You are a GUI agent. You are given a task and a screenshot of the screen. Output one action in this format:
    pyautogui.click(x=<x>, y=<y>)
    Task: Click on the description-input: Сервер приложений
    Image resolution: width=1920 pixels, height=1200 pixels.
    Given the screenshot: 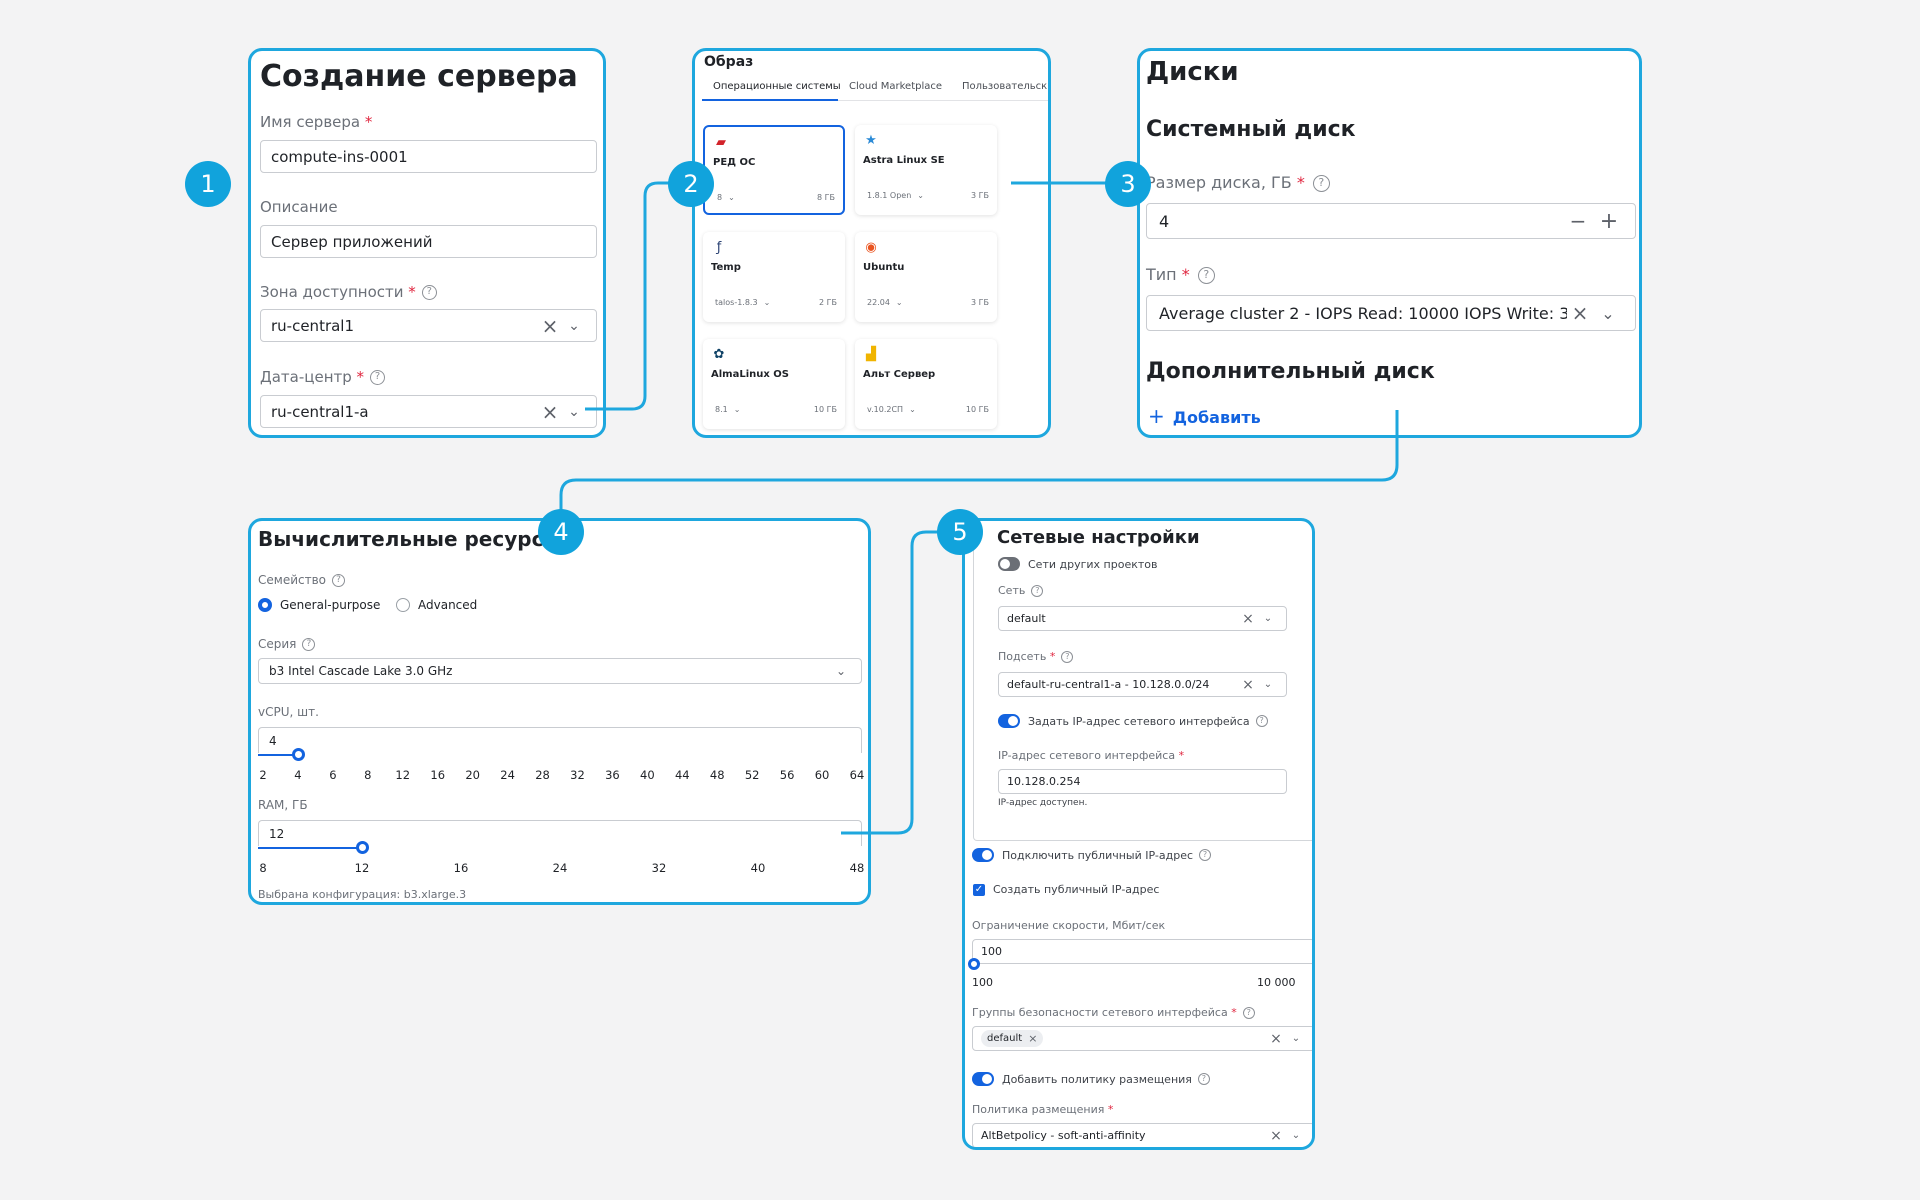 What is the action you would take?
    pyautogui.click(x=428, y=241)
    